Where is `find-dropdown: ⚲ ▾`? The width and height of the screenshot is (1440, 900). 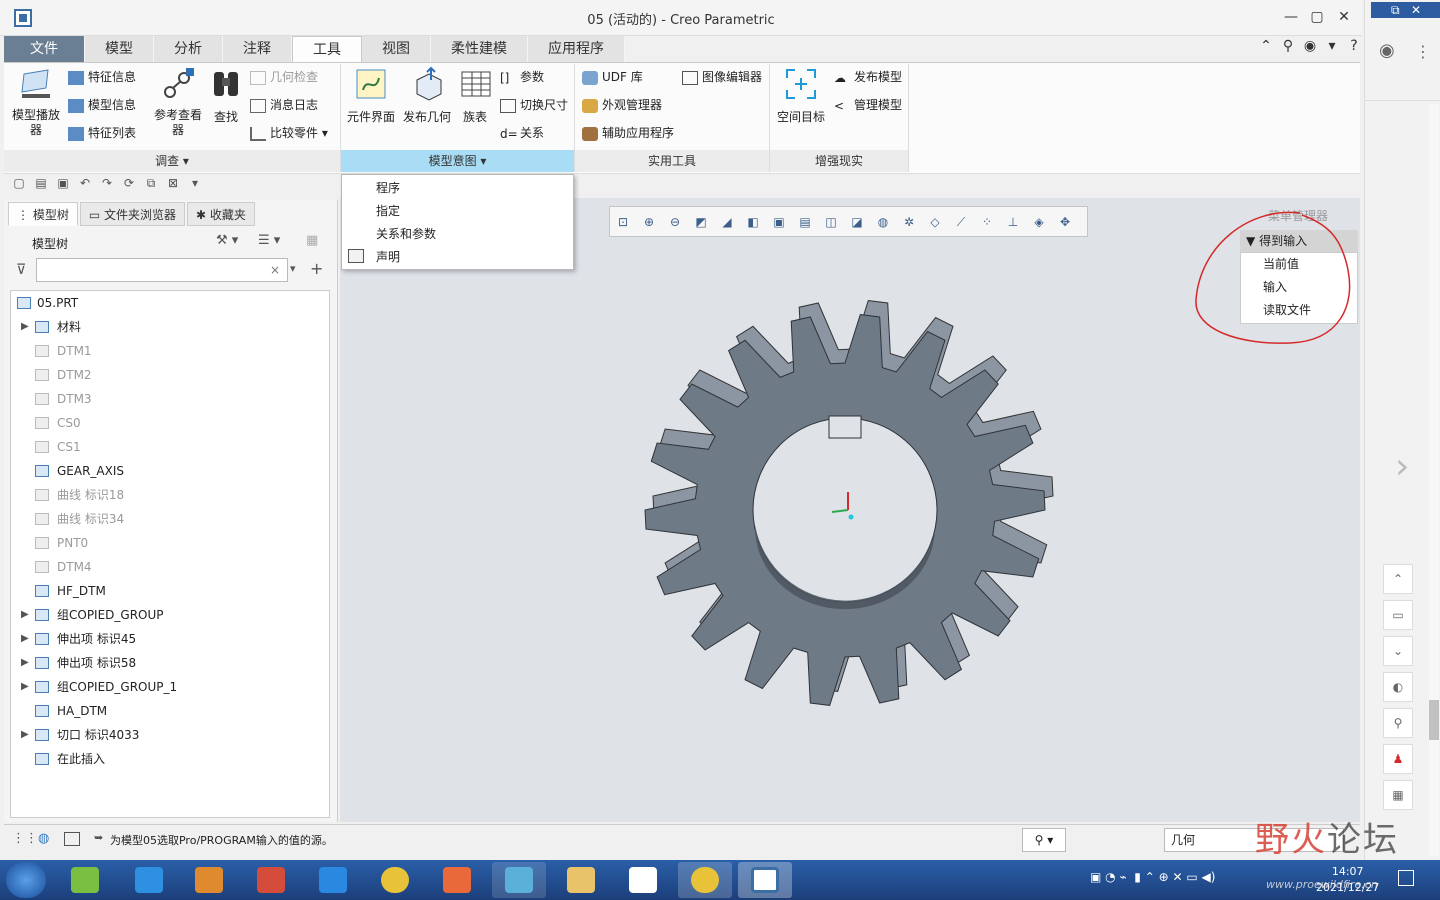
find-dropdown: ⚲ ▾ is located at coordinates (1044, 840).